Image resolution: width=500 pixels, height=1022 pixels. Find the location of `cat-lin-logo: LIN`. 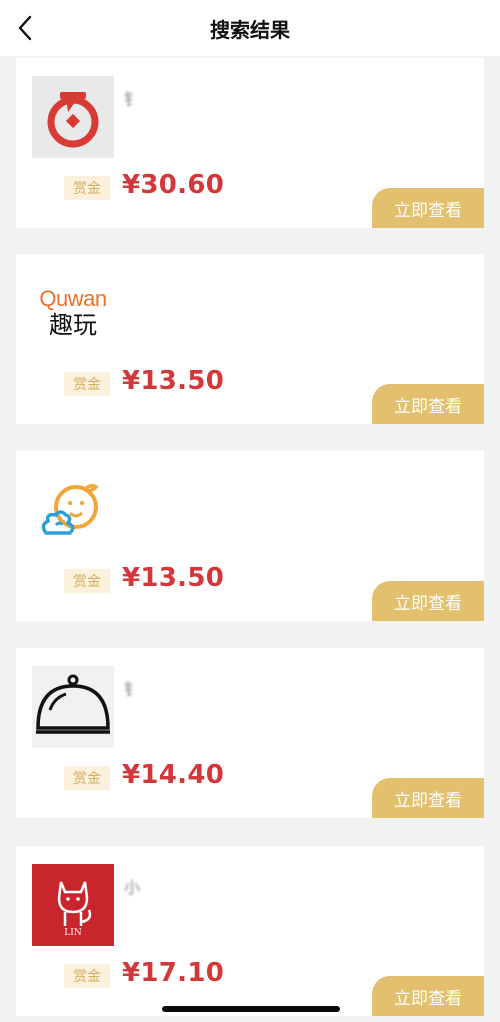

cat-lin-logo: LIN is located at coordinates (73, 905).